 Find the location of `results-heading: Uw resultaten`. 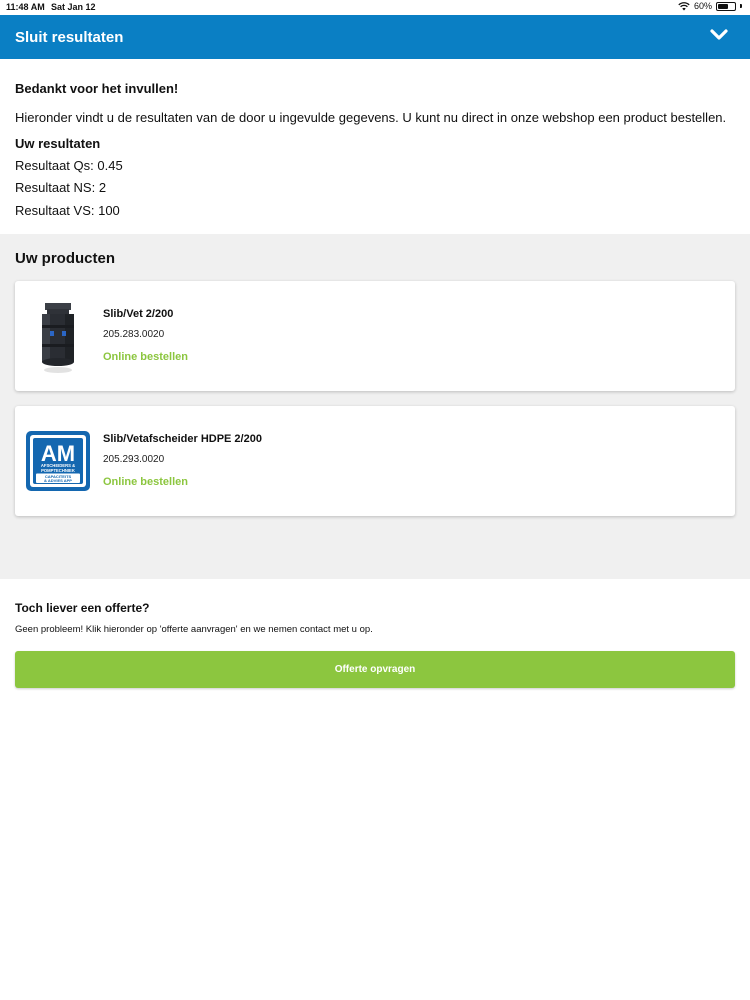

results-heading: Uw resultaten is located at coordinates (58, 143).